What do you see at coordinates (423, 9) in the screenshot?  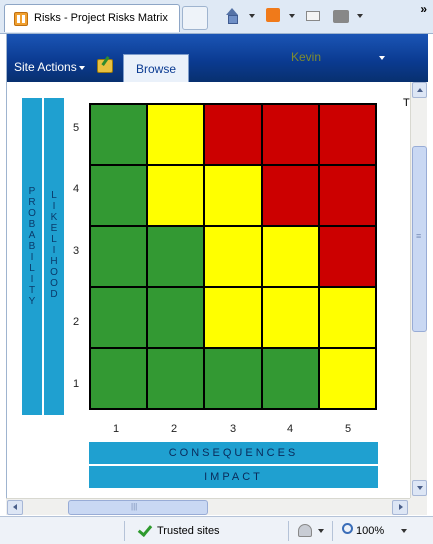 I see `toolbar-overflow-chevron-icon: »` at bounding box center [423, 9].